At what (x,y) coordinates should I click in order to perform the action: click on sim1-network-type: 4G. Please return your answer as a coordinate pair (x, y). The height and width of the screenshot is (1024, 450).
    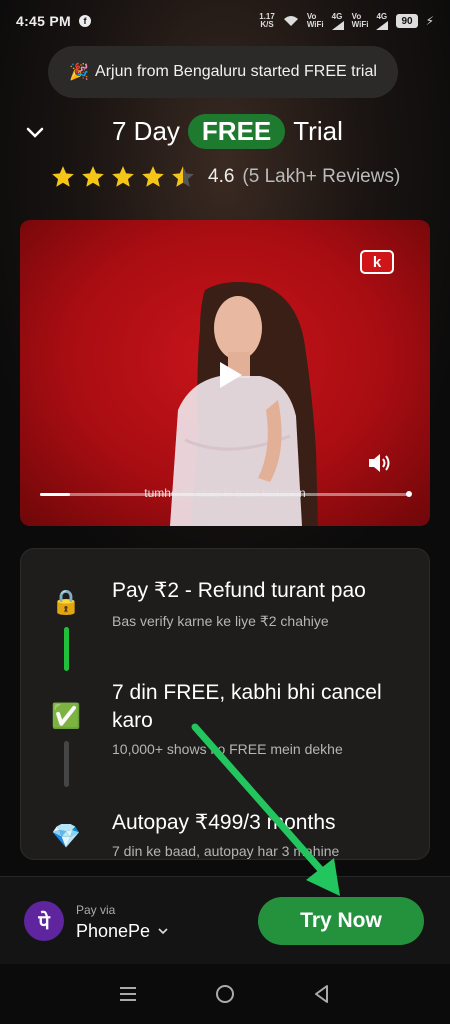
    Looking at the image, I should click on (337, 16).